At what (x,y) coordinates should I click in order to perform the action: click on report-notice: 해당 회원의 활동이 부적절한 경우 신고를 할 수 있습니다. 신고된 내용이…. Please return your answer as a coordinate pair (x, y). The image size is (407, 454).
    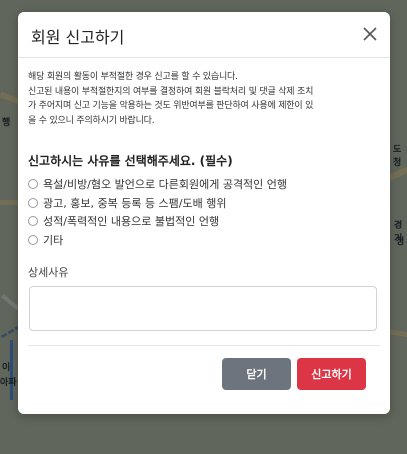
    Looking at the image, I should click on (204, 99).